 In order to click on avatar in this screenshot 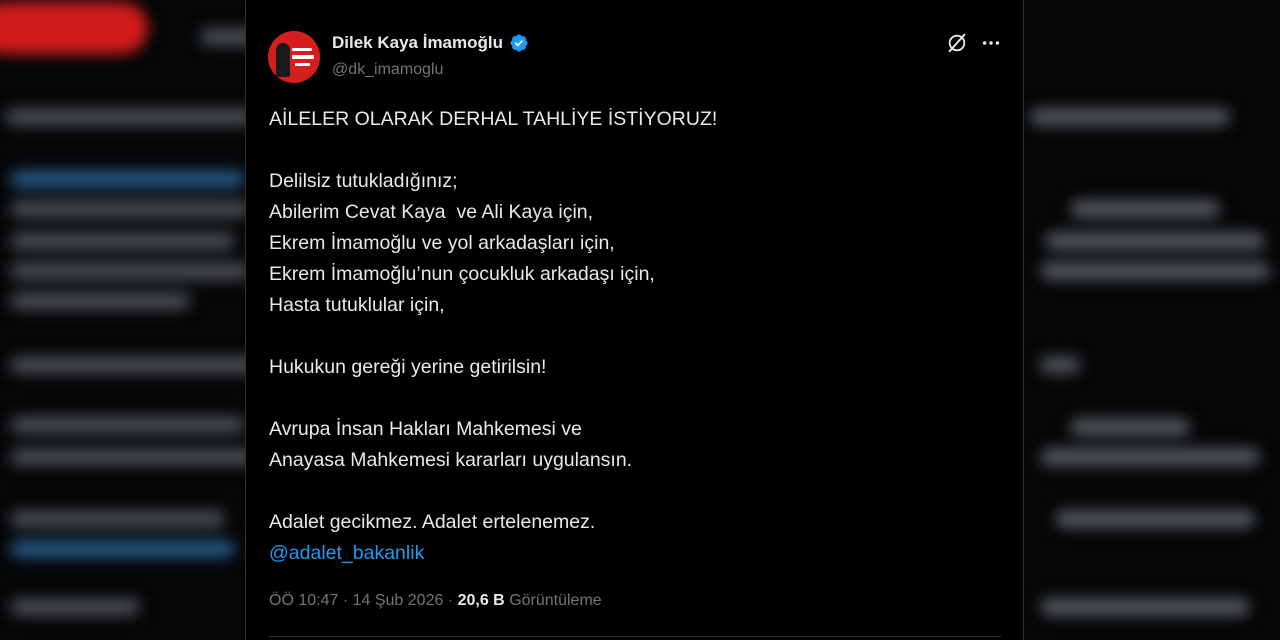, I will do `click(294, 57)`.